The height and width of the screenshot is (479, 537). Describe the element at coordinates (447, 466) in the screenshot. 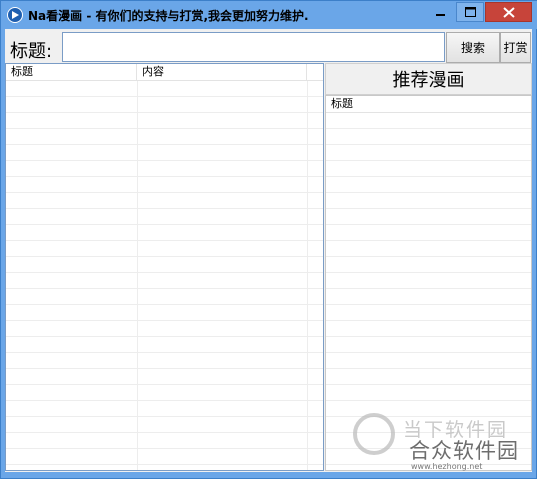

I see `watermark-url: www.hezhong.net` at that location.